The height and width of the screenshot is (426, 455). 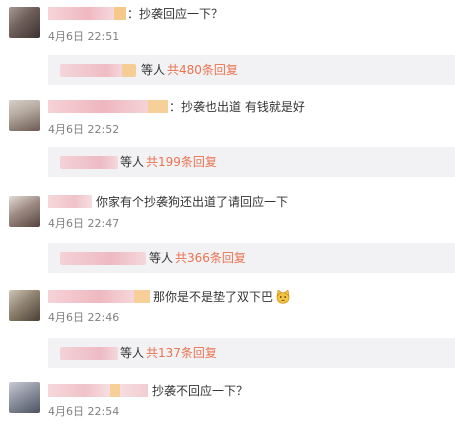 I want to click on comment-text: 那你是不是垫了双下巴, so click(x=213, y=297).